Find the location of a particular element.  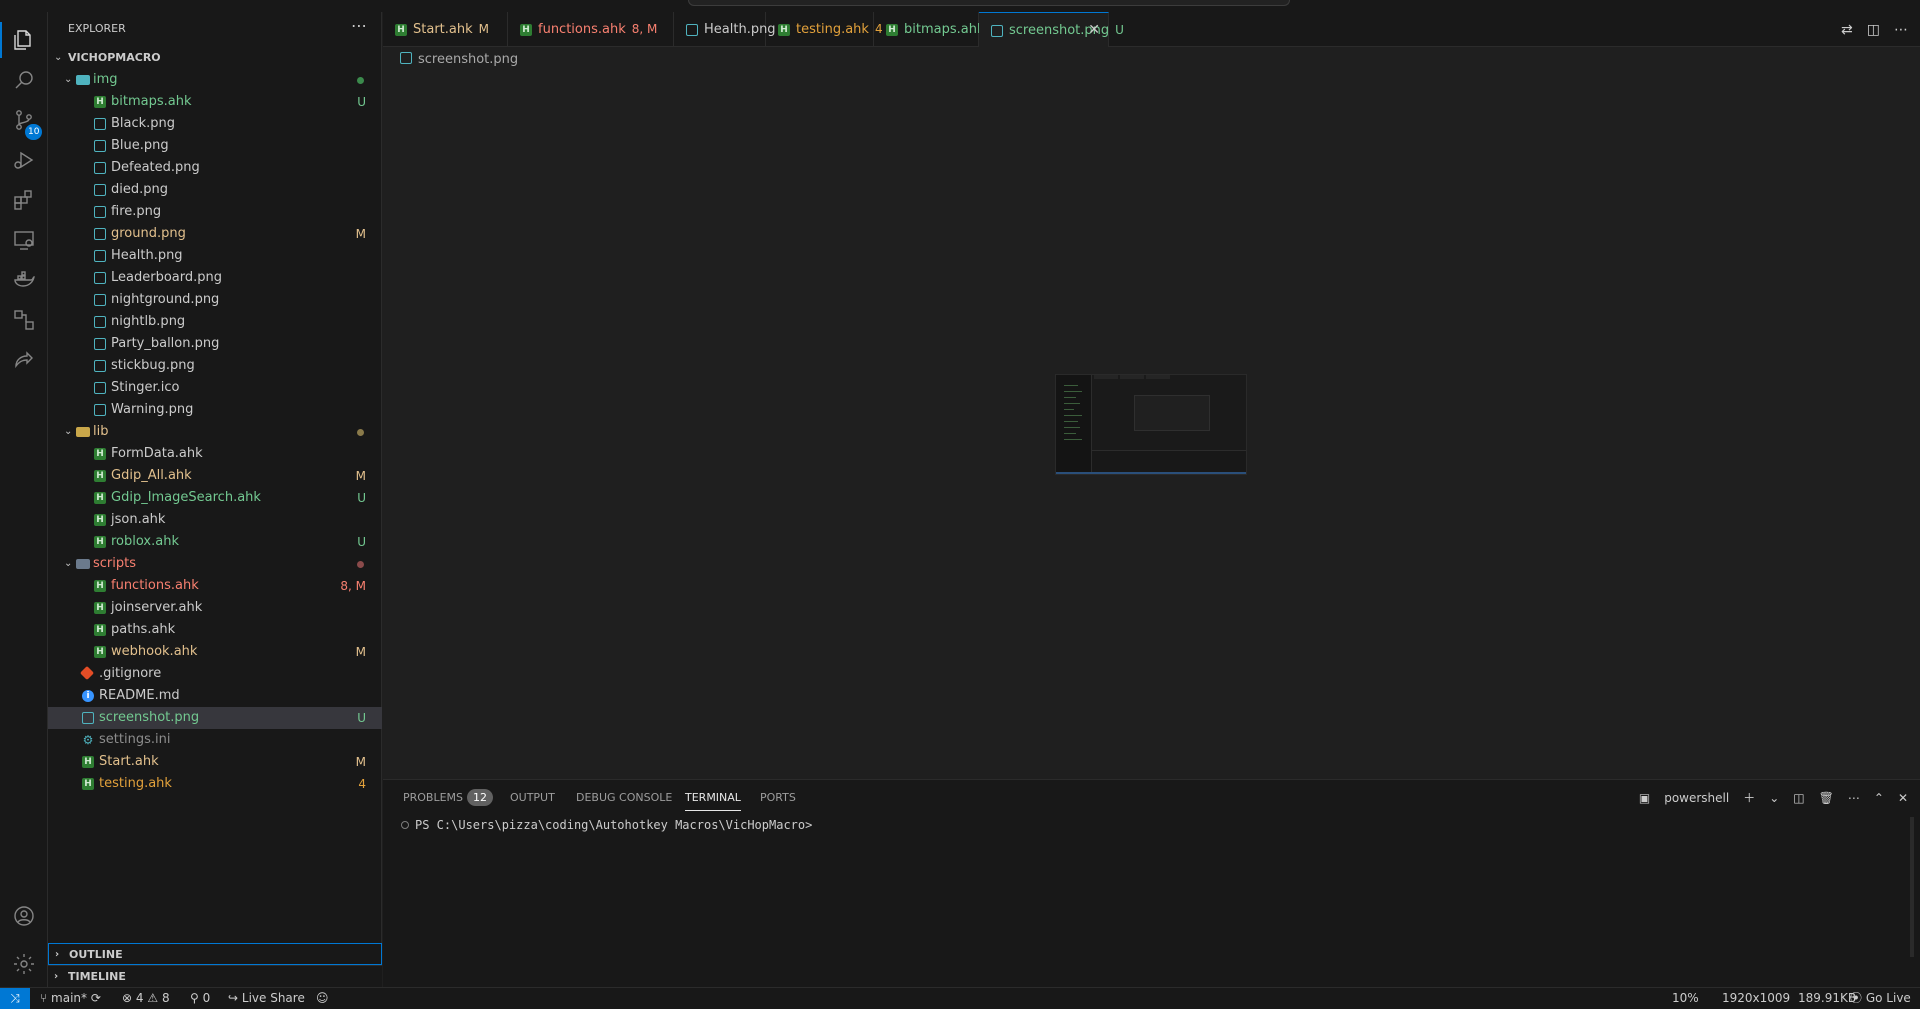

file-item: H Start.ahk M is located at coordinates (215, 762).